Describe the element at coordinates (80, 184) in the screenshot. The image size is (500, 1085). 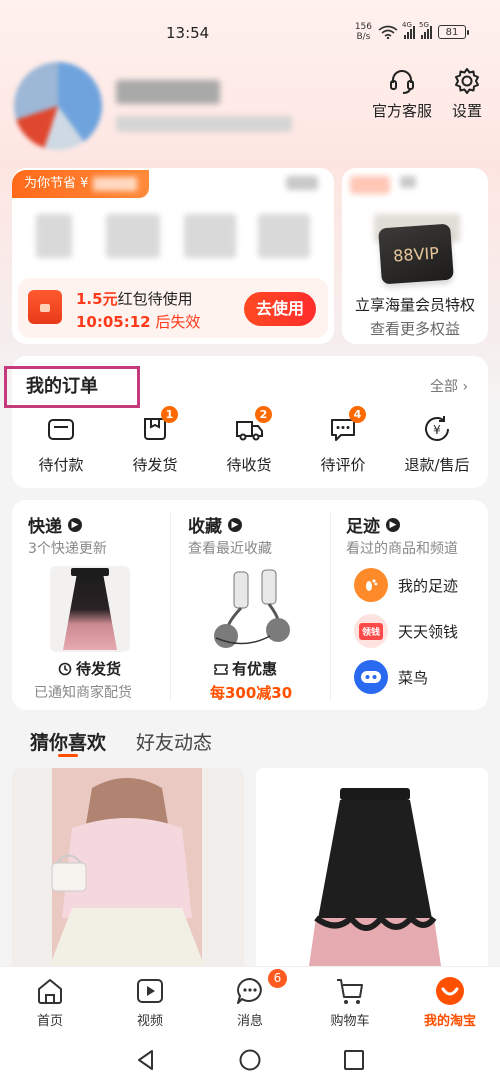
I see `savings-tag: 为你节省 ¥` at that location.